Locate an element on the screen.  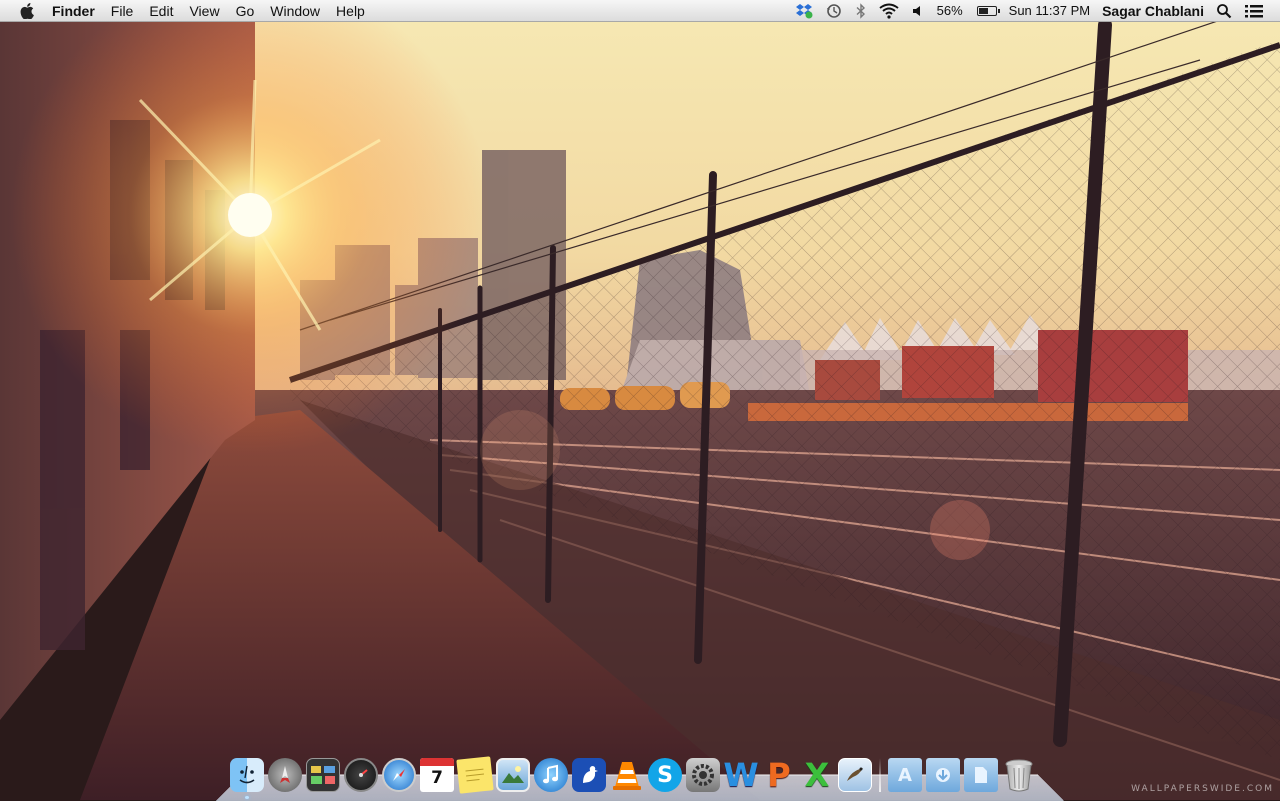
powerpoint-letter: P is located at coordinates (779, 775).